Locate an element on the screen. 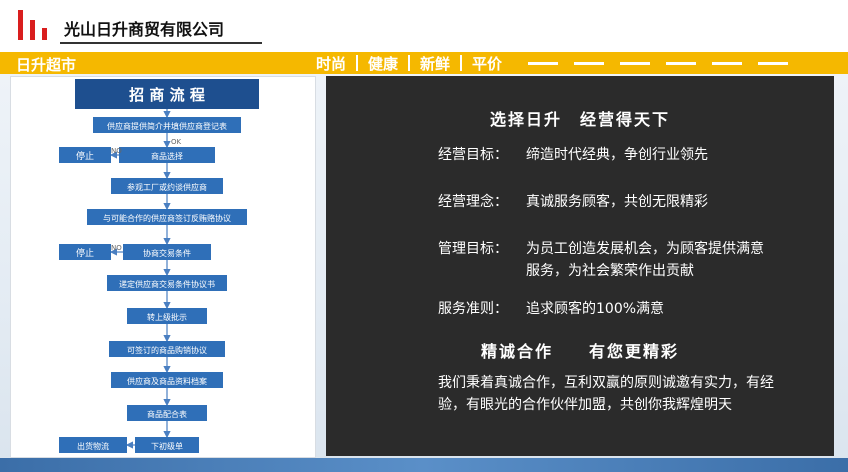 The height and width of the screenshot is (472, 848). slogan-nav: 时尚 健康 新鲜 平价 is located at coordinates (547, 63).